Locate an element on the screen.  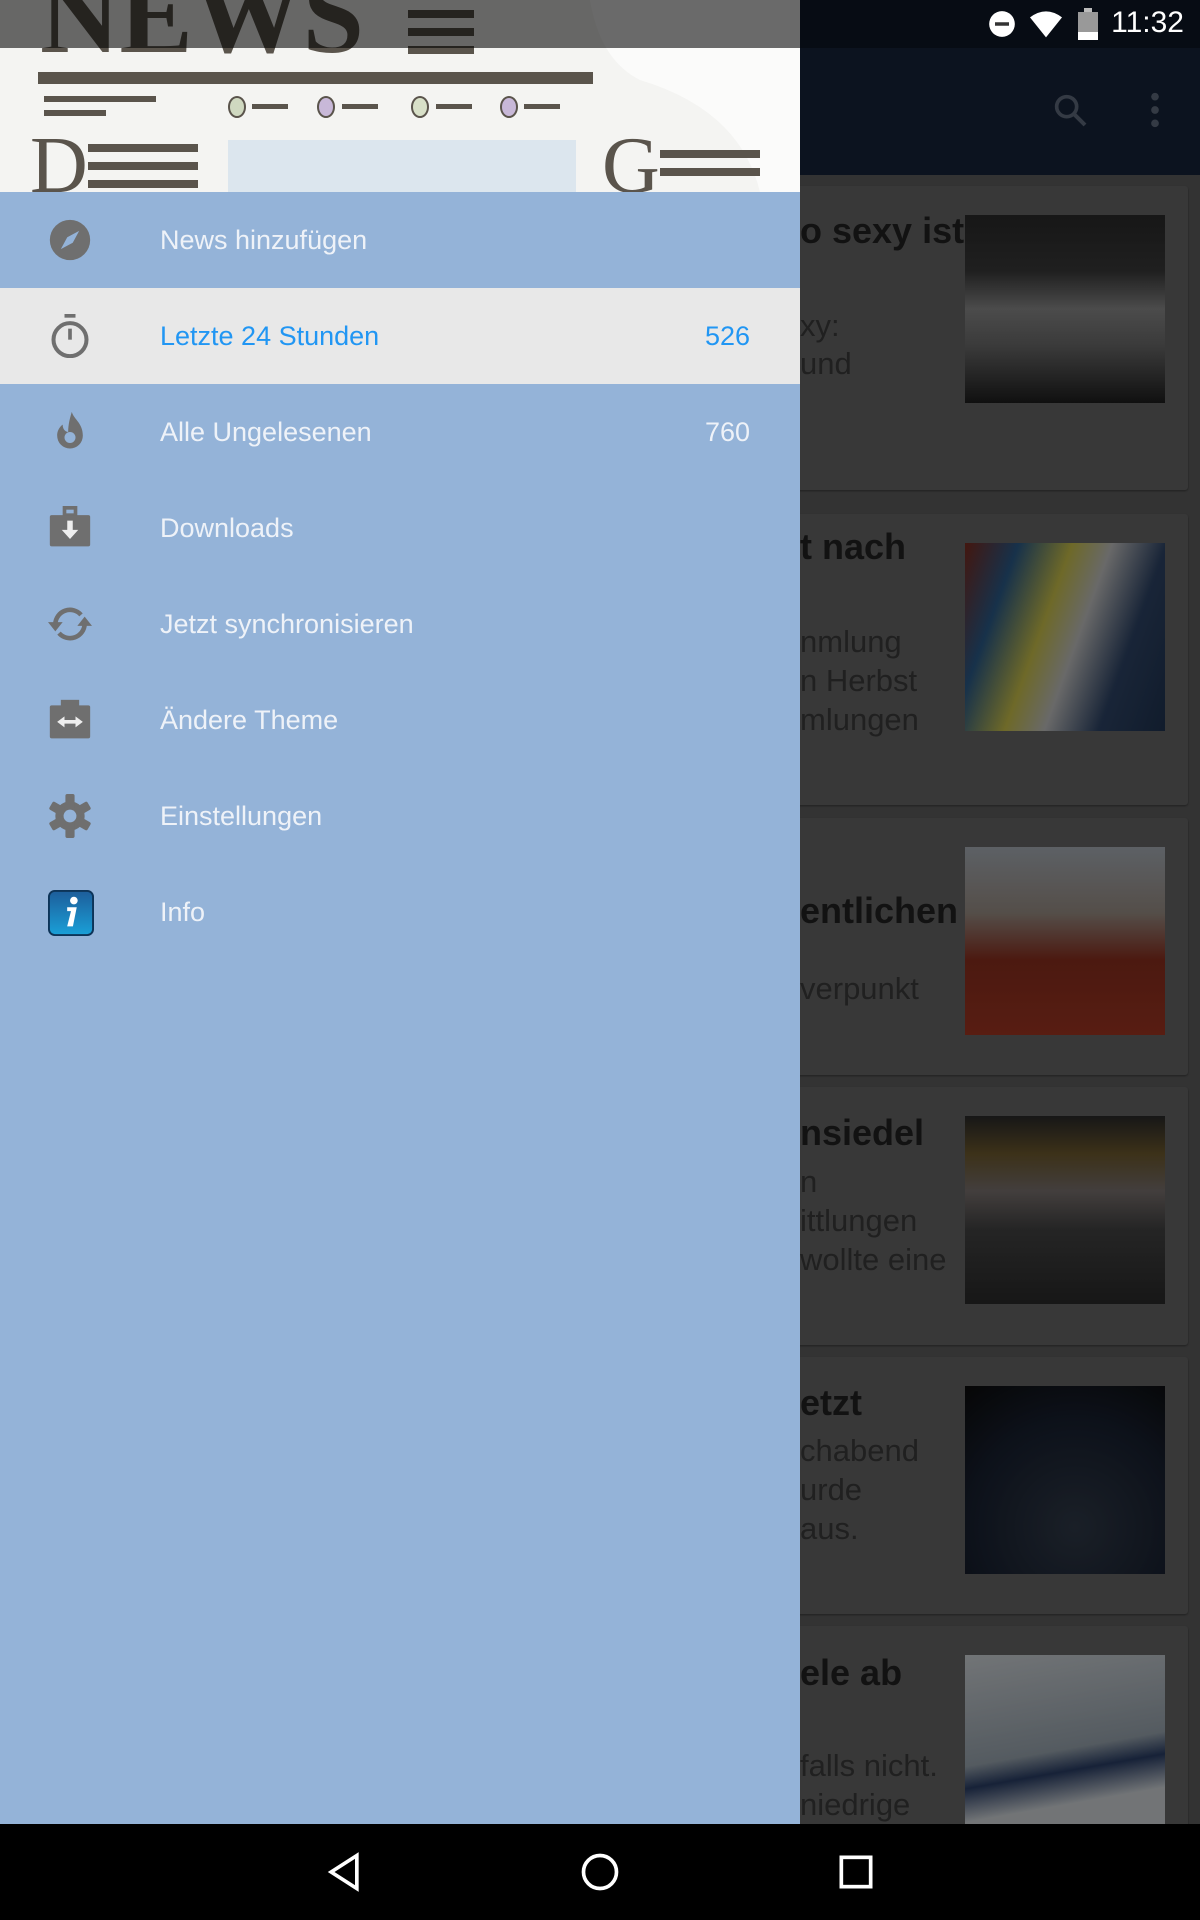
status-time: 11:32 is located at coordinates (1147, 22).